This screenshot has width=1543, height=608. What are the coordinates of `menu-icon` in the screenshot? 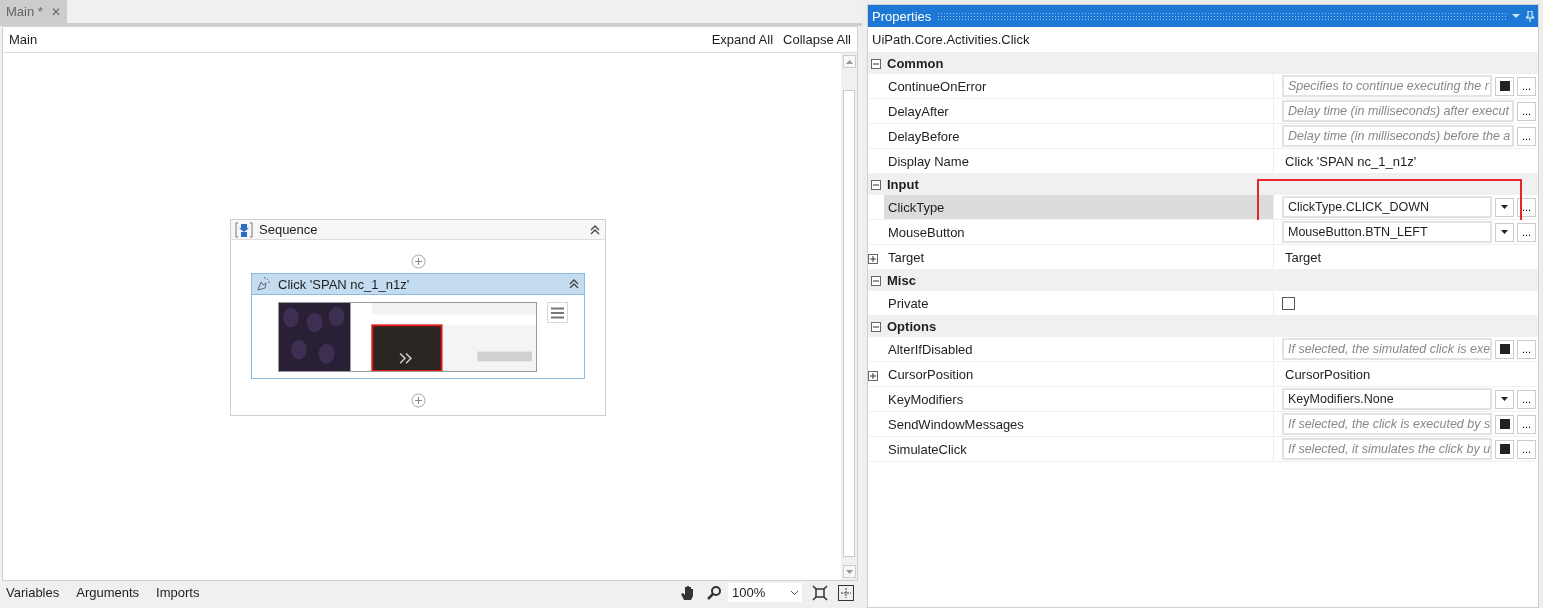 It's located at (557, 312).